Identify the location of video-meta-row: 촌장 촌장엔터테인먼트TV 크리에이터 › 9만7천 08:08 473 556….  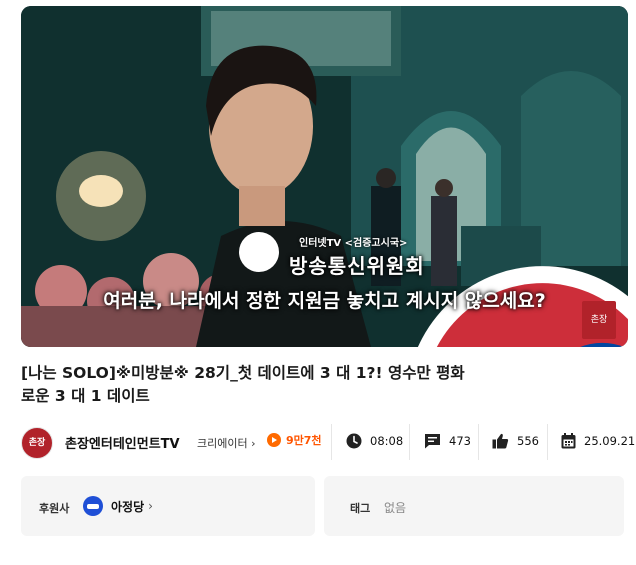
(328, 442).